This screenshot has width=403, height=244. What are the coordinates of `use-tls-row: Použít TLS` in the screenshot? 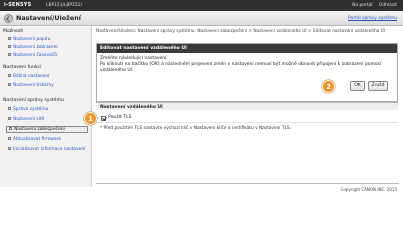 It's located at (247, 118).